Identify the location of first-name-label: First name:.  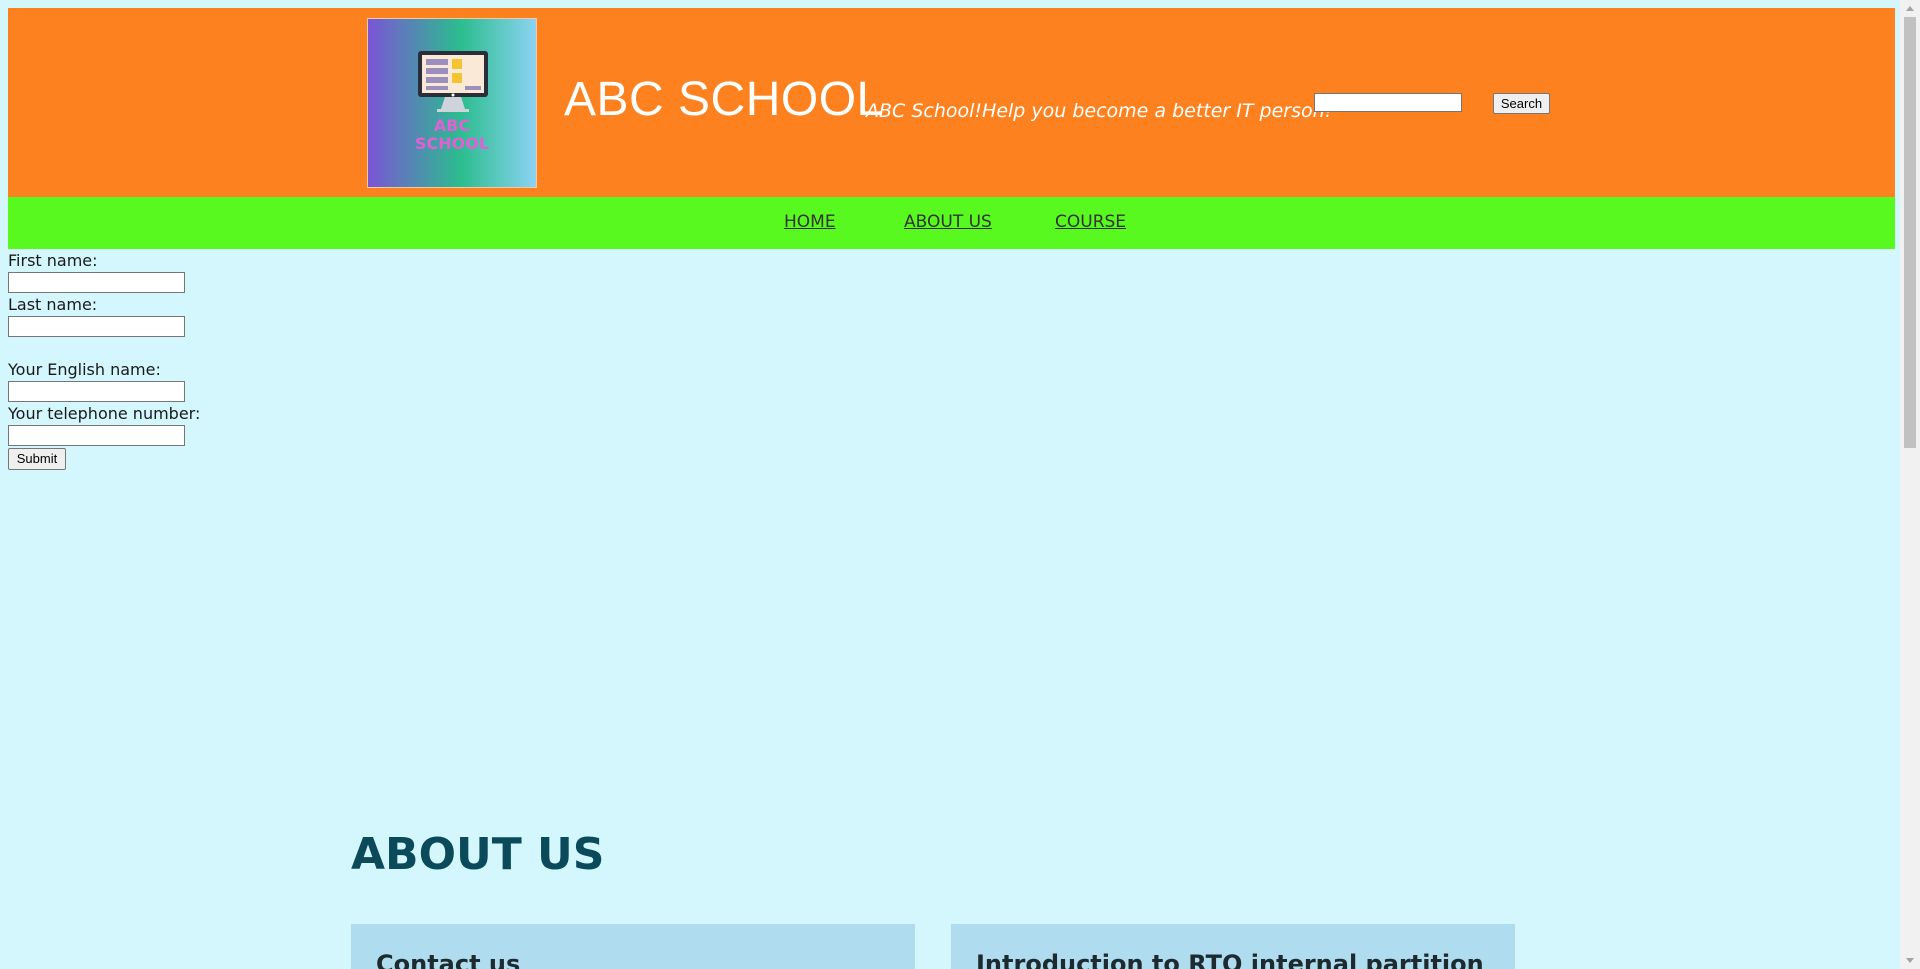
(53, 260).